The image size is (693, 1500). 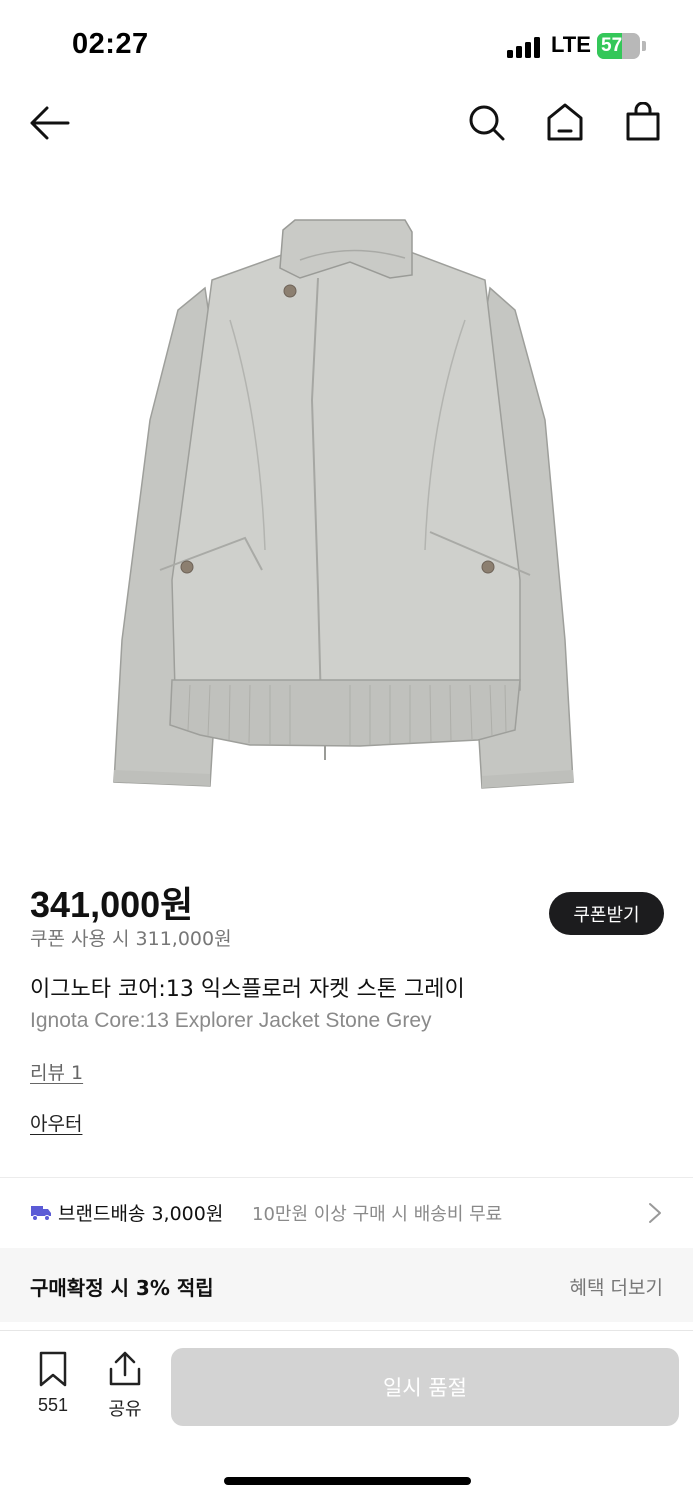 I want to click on coupon-button: 쿠폰받기, so click(x=606, y=913).